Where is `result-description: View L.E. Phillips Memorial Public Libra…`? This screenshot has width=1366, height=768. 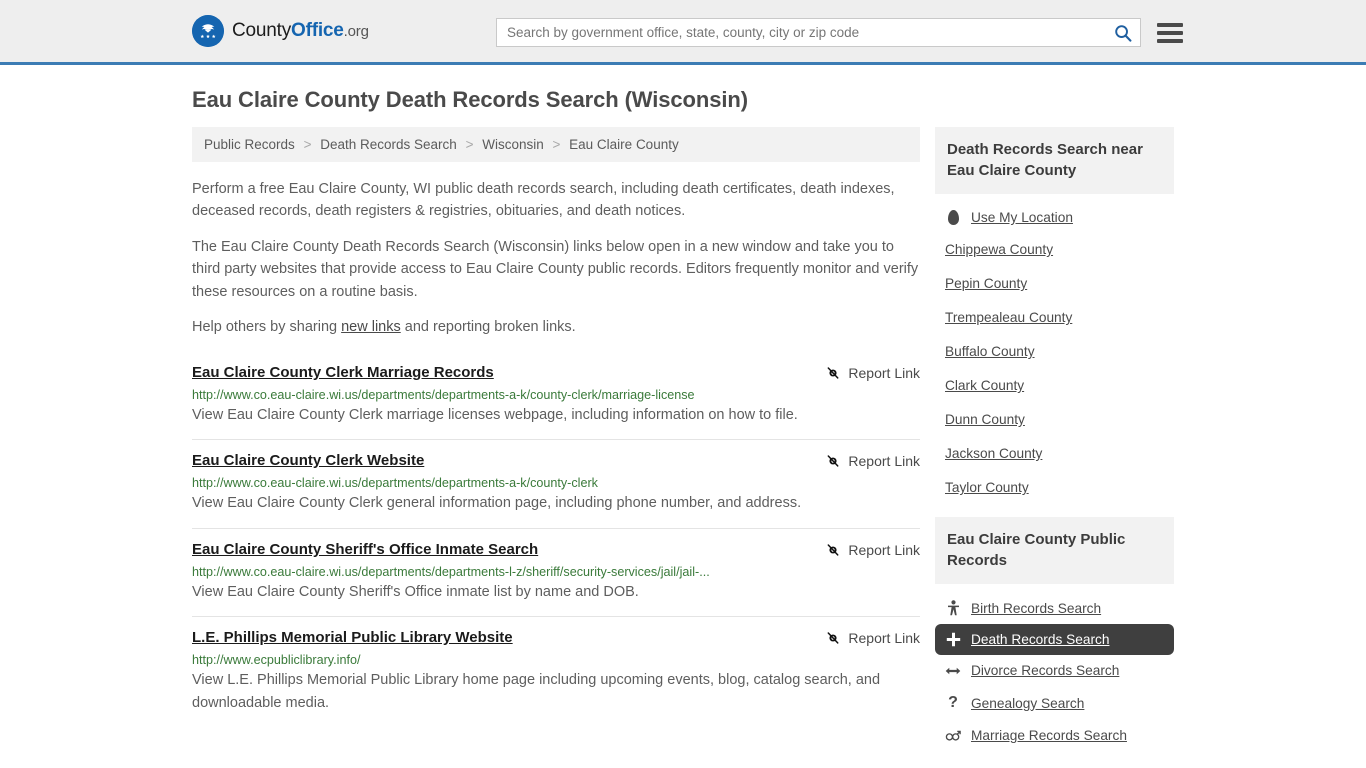 result-description: View L.E. Phillips Memorial Public Libra… is located at coordinates (536, 691).